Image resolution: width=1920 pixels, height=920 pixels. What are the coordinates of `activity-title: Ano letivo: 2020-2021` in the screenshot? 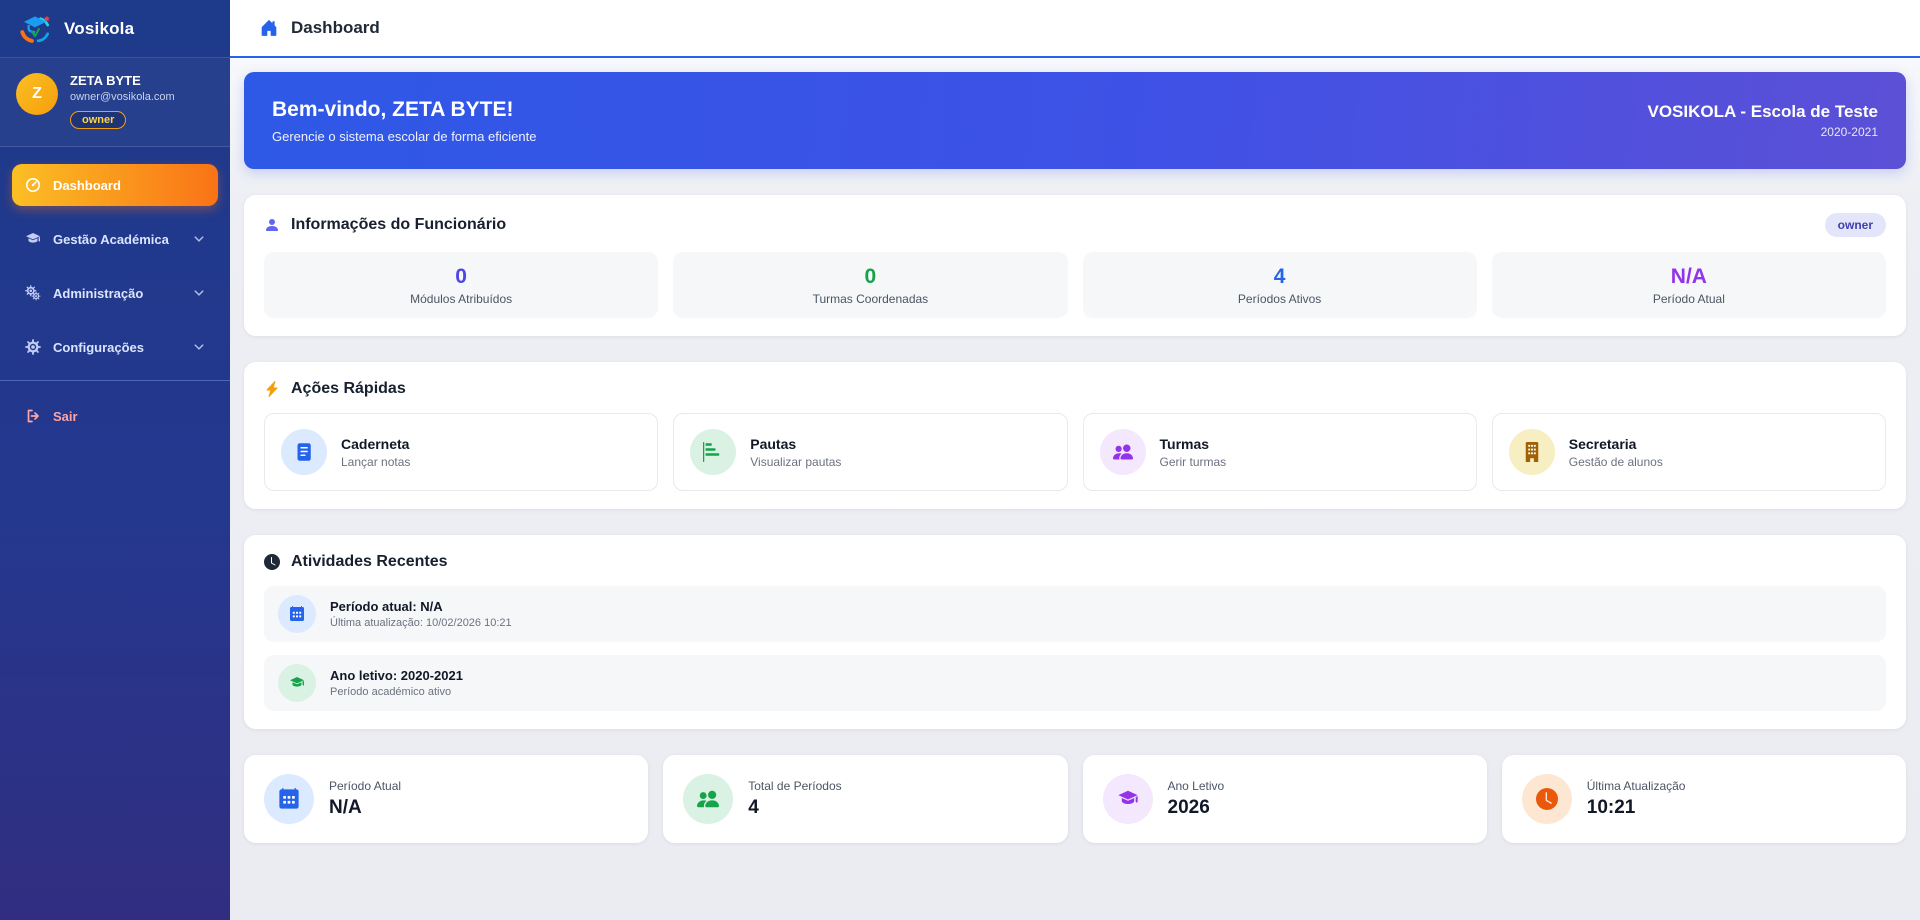 It's located at (396, 675).